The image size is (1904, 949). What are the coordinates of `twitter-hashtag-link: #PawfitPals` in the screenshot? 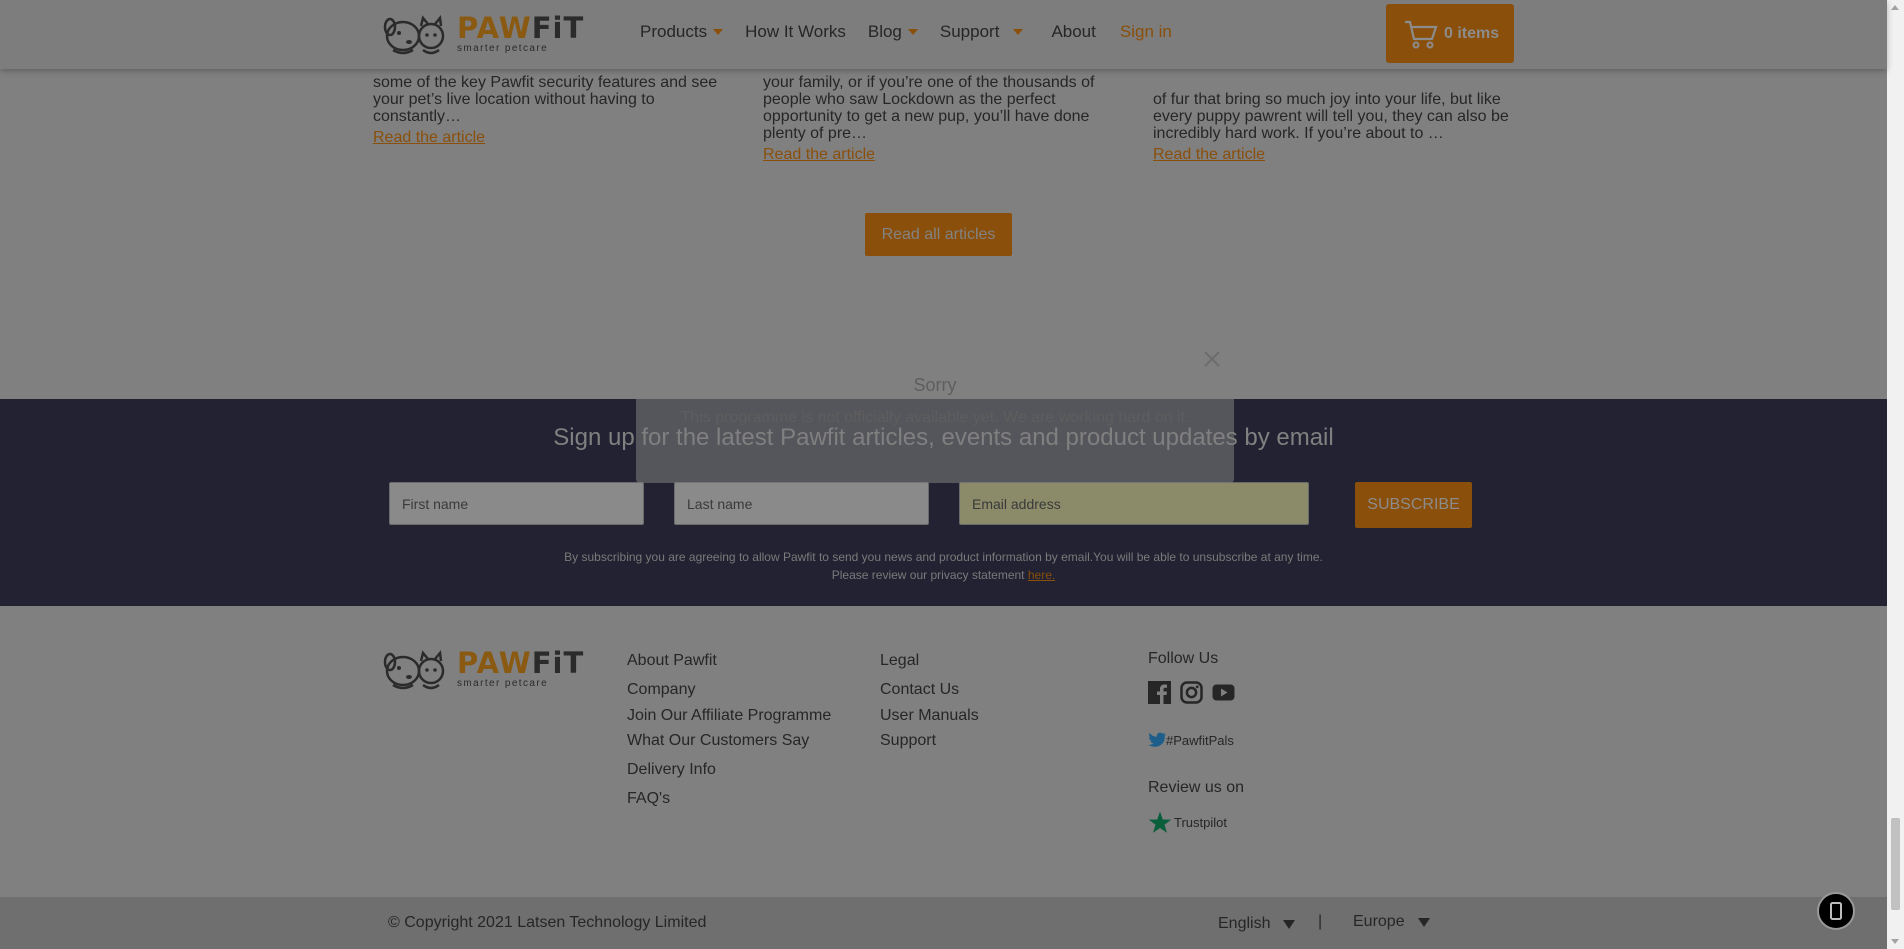 It's located at (1191, 740).